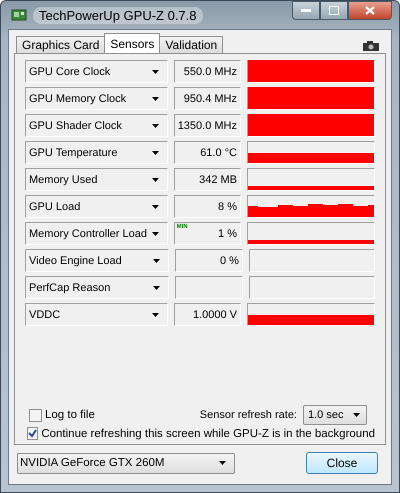  What do you see at coordinates (96, 206) in the screenshot?
I see `sensor-dropdown: GPU Load` at bounding box center [96, 206].